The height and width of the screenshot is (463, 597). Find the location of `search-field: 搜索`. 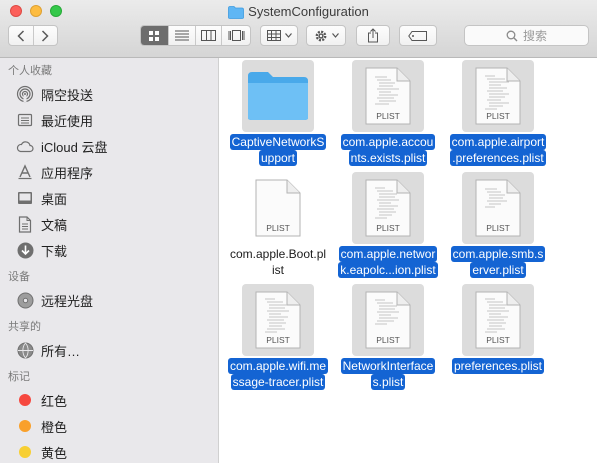

search-field: 搜索 is located at coordinates (526, 35).